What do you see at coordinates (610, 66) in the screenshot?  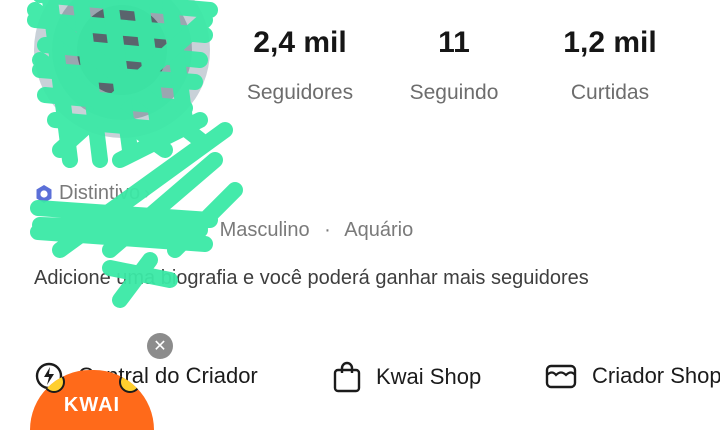 I see `likes-stat: 1,2 mil Curtidas` at bounding box center [610, 66].